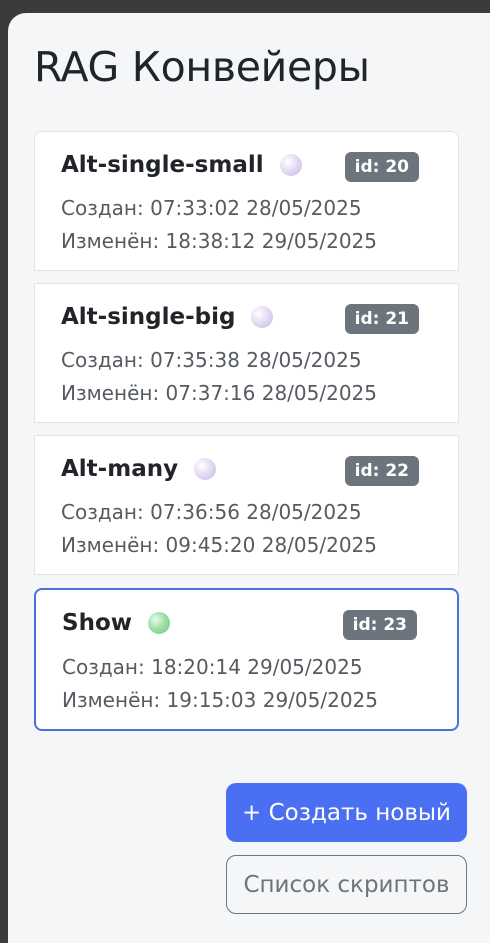  Describe the element at coordinates (211, 512) in the screenshot. I see `created-timestamp: Создан: 07:36:56 28/05/2025` at that location.